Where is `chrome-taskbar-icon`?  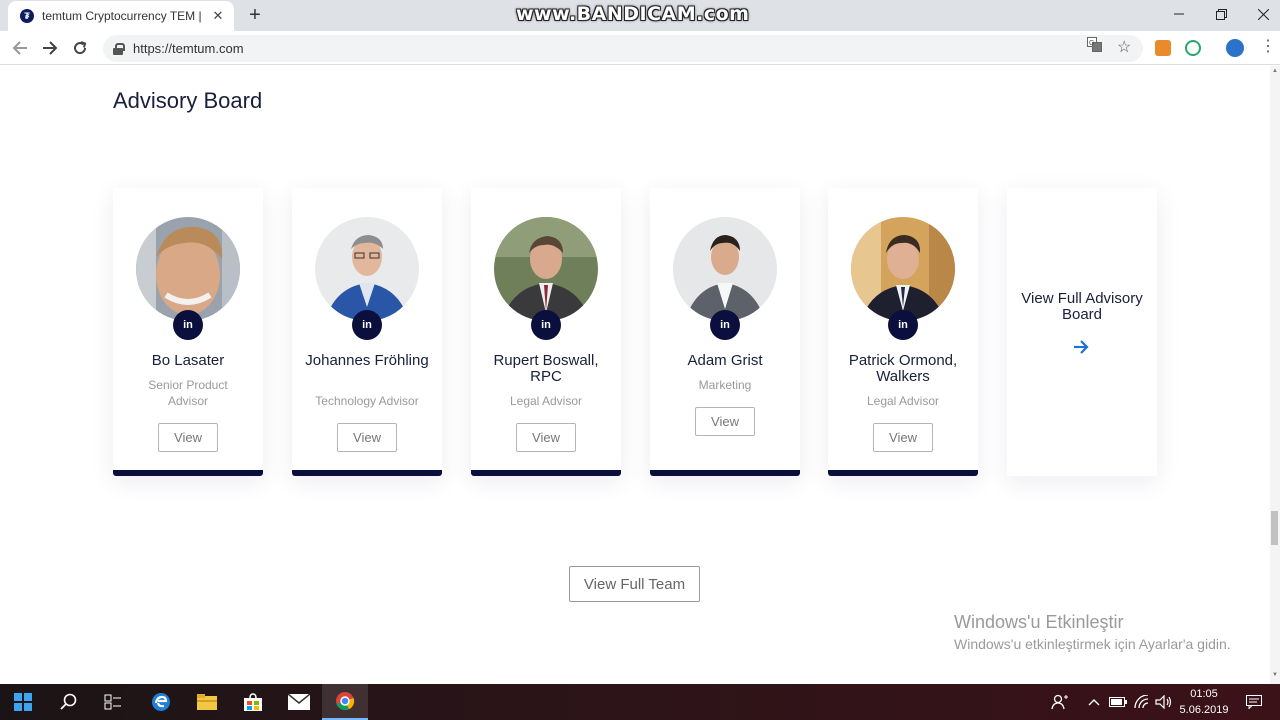
chrome-taskbar-icon is located at coordinates (345, 702).